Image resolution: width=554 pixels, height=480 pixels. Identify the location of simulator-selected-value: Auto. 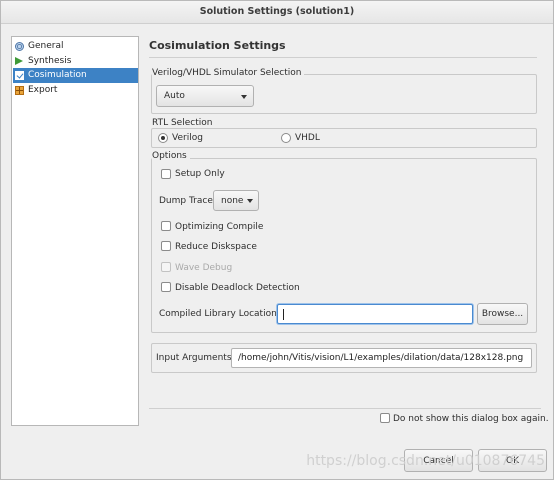
(174, 96).